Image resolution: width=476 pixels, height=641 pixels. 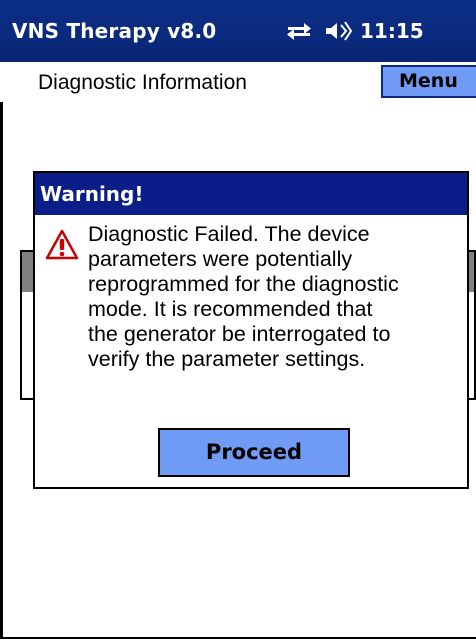 I want to click on dialog-header: Warning!, so click(x=251, y=194).